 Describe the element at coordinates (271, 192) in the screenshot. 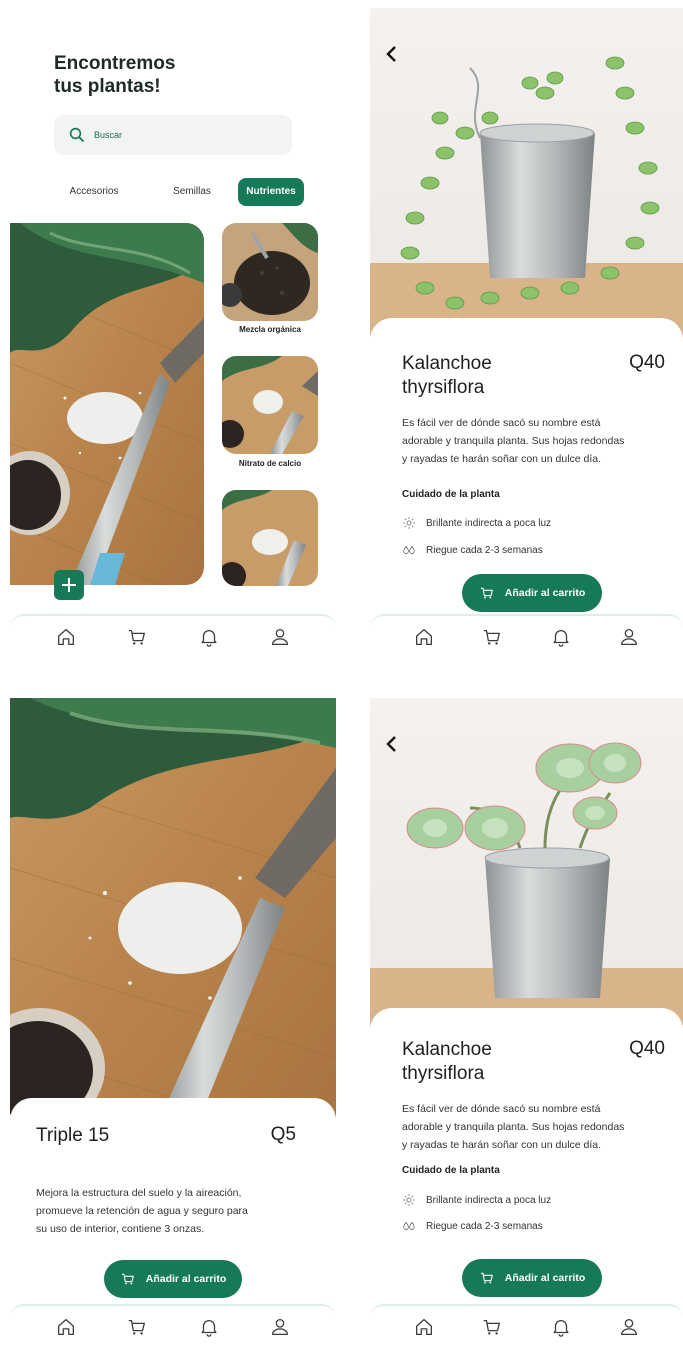

I see `tab-nutrientes: Nutrientes` at that location.